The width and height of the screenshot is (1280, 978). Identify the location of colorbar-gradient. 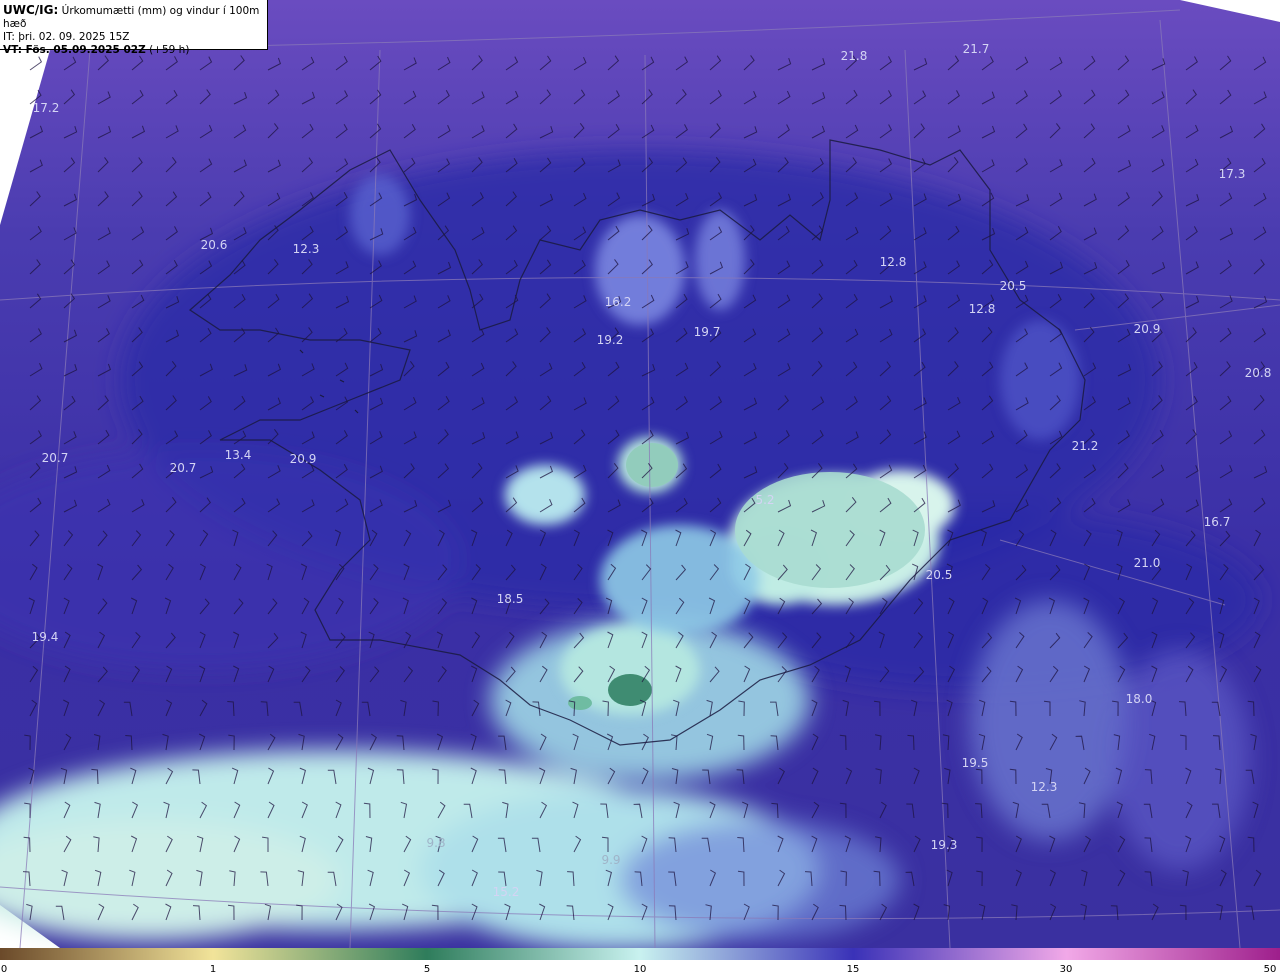
(640, 954).